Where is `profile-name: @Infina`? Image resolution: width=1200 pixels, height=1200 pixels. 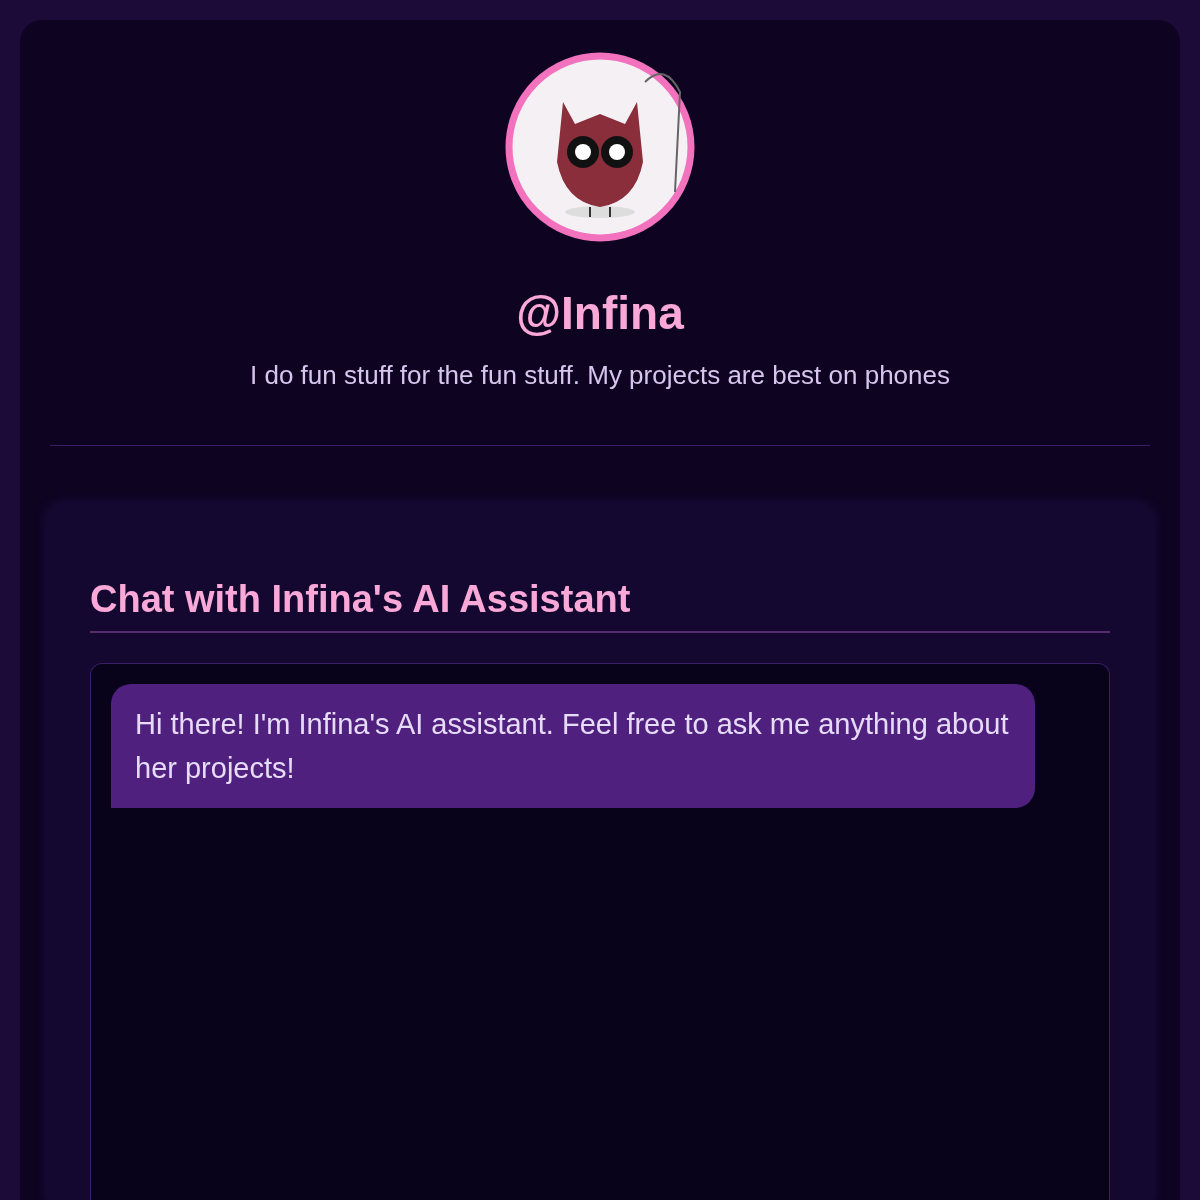
profile-name: @Infina is located at coordinates (600, 313).